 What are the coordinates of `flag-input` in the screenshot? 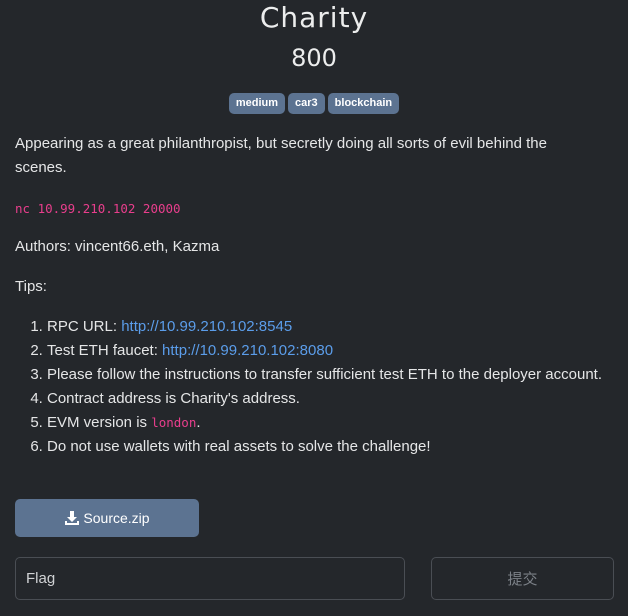 It's located at (210, 578).